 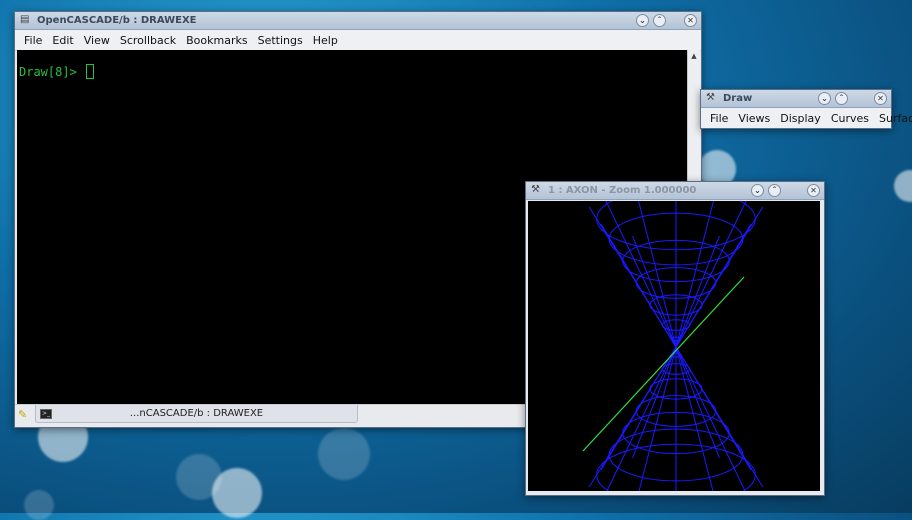 What do you see at coordinates (280, 40) in the screenshot?
I see `menu-settings: Settings` at bounding box center [280, 40].